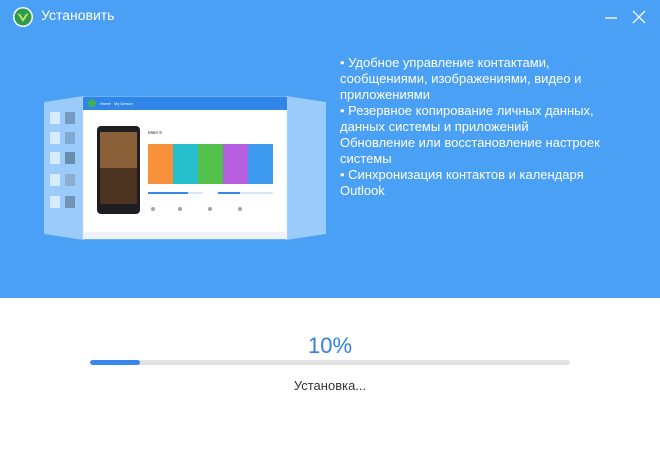 The image size is (660, 455). What do you see at coordinates (23, 17) in the screenshot?
I see `app-logo-icon` at bounding box center [23, 17].